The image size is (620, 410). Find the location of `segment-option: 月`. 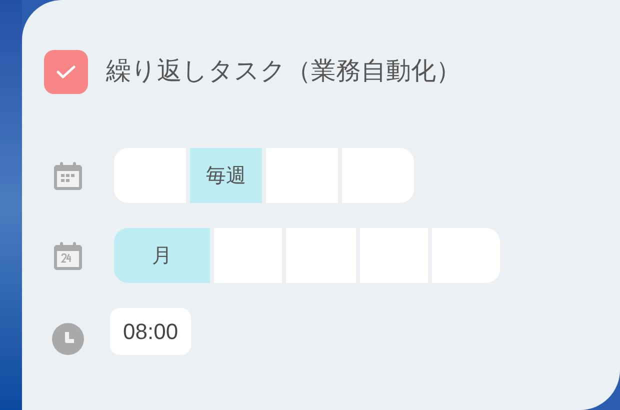

segment-option: 月 is located at coordinates (162, 255).